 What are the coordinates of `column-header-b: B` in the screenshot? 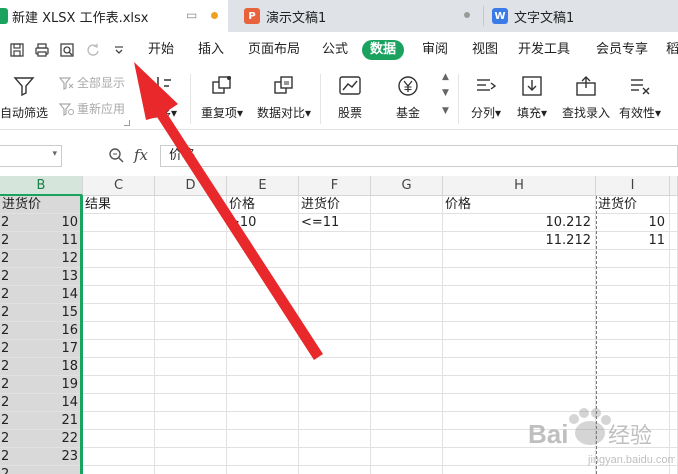 It's located at (41, 186).